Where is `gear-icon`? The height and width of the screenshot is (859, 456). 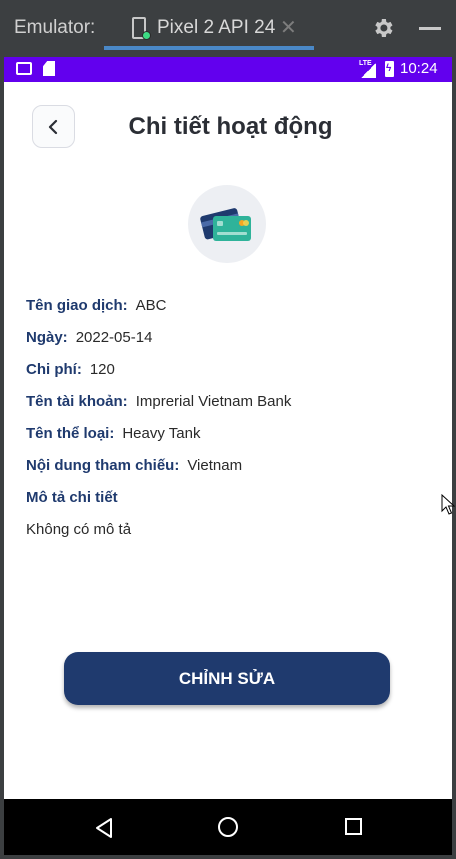 gear-icon is located at coordinates (383, 28).